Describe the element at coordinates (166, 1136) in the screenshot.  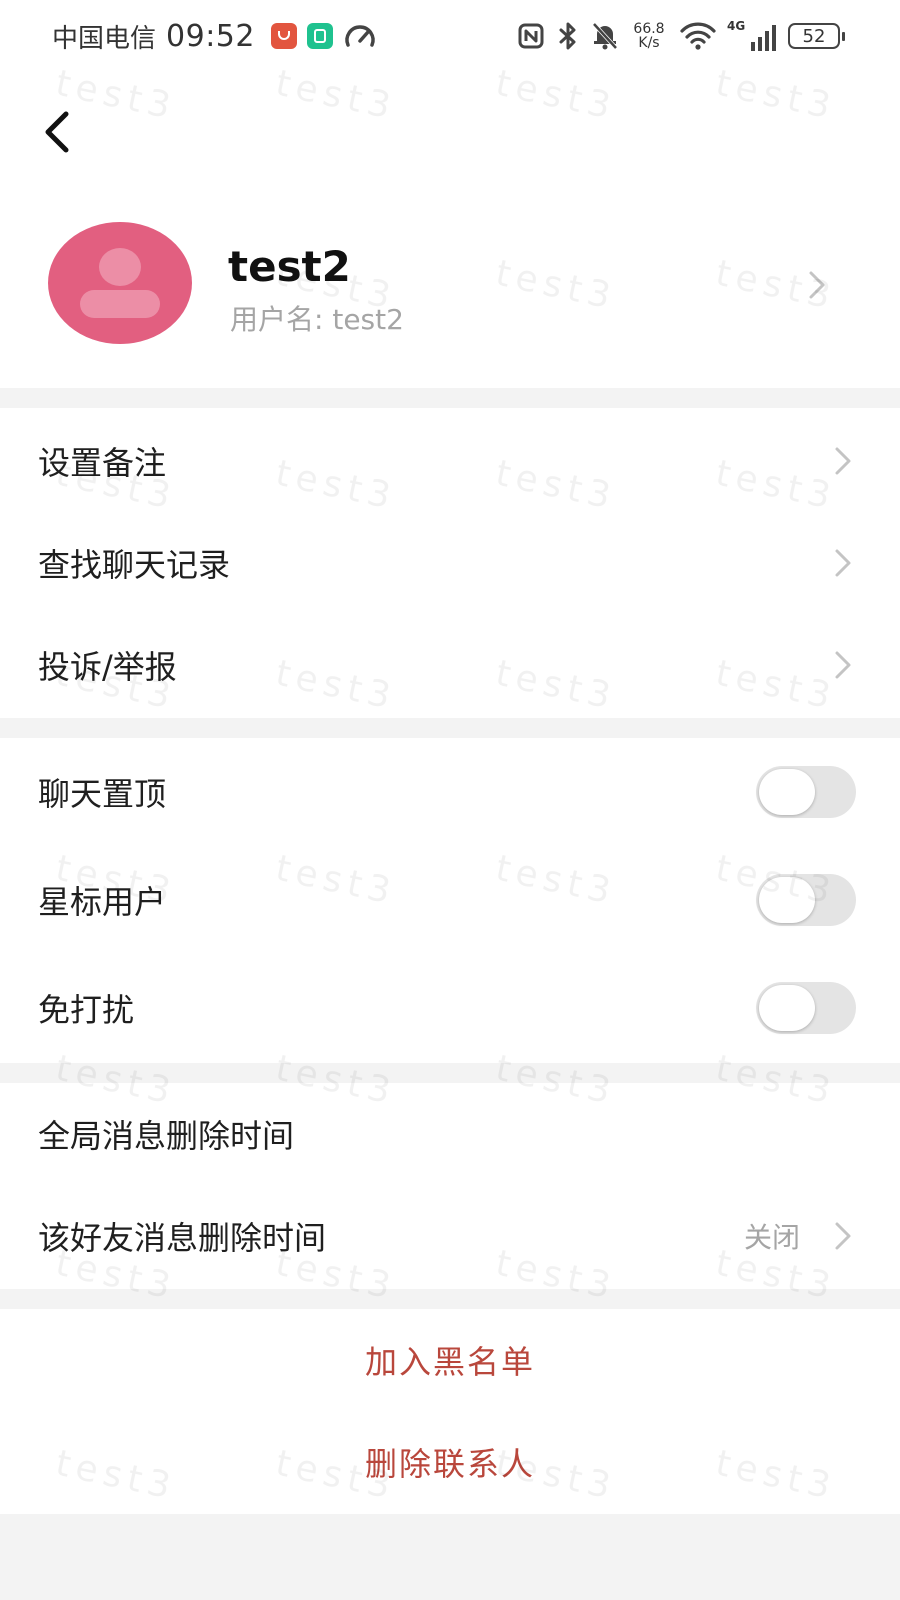
I see `global-delete-time-label: 全局消息删除时间` at that location.